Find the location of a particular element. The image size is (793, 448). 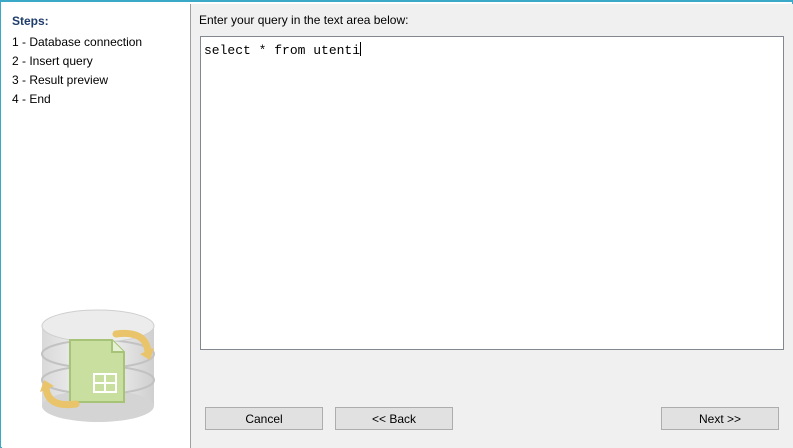

step-item-database-connection: 1 - Database connection is located at coordinates (77, 42).